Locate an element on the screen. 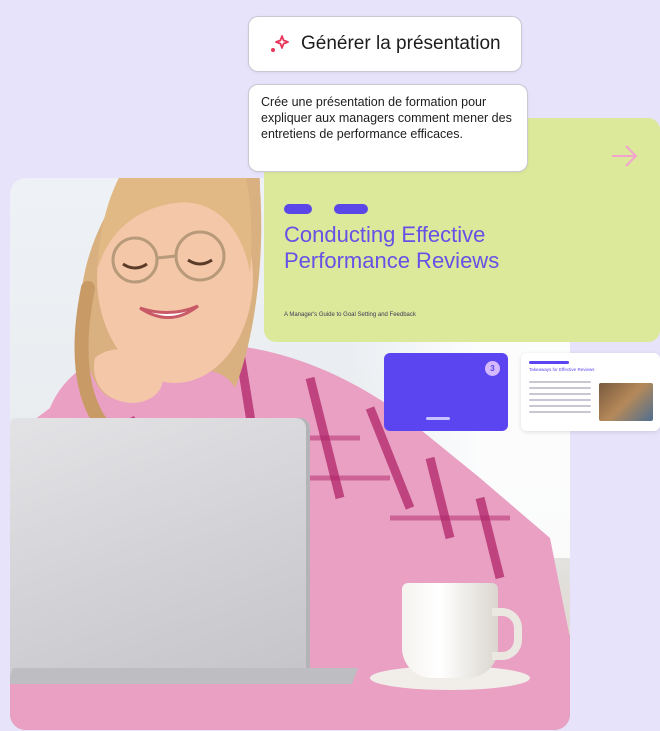  generate-presentation-button: Générer la présentation is located at coordinates (385, 44).